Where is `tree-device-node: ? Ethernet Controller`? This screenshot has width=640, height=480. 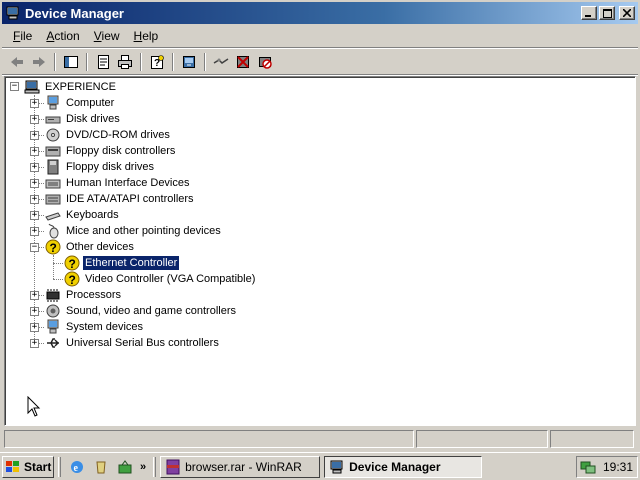
tree-device-node: ? Ethernet Controller is located at coordinates (122, 263).